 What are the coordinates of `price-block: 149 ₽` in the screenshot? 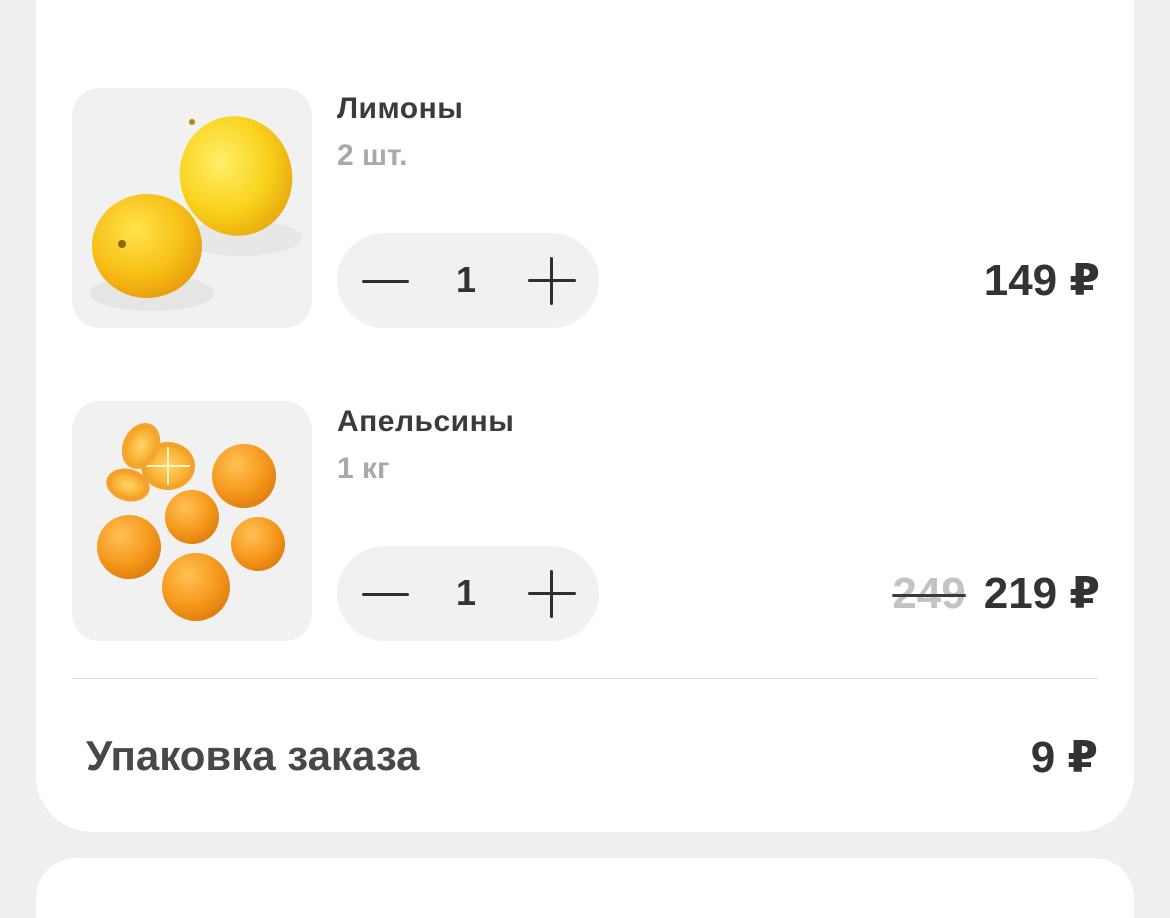 It's located at (1042, 280).